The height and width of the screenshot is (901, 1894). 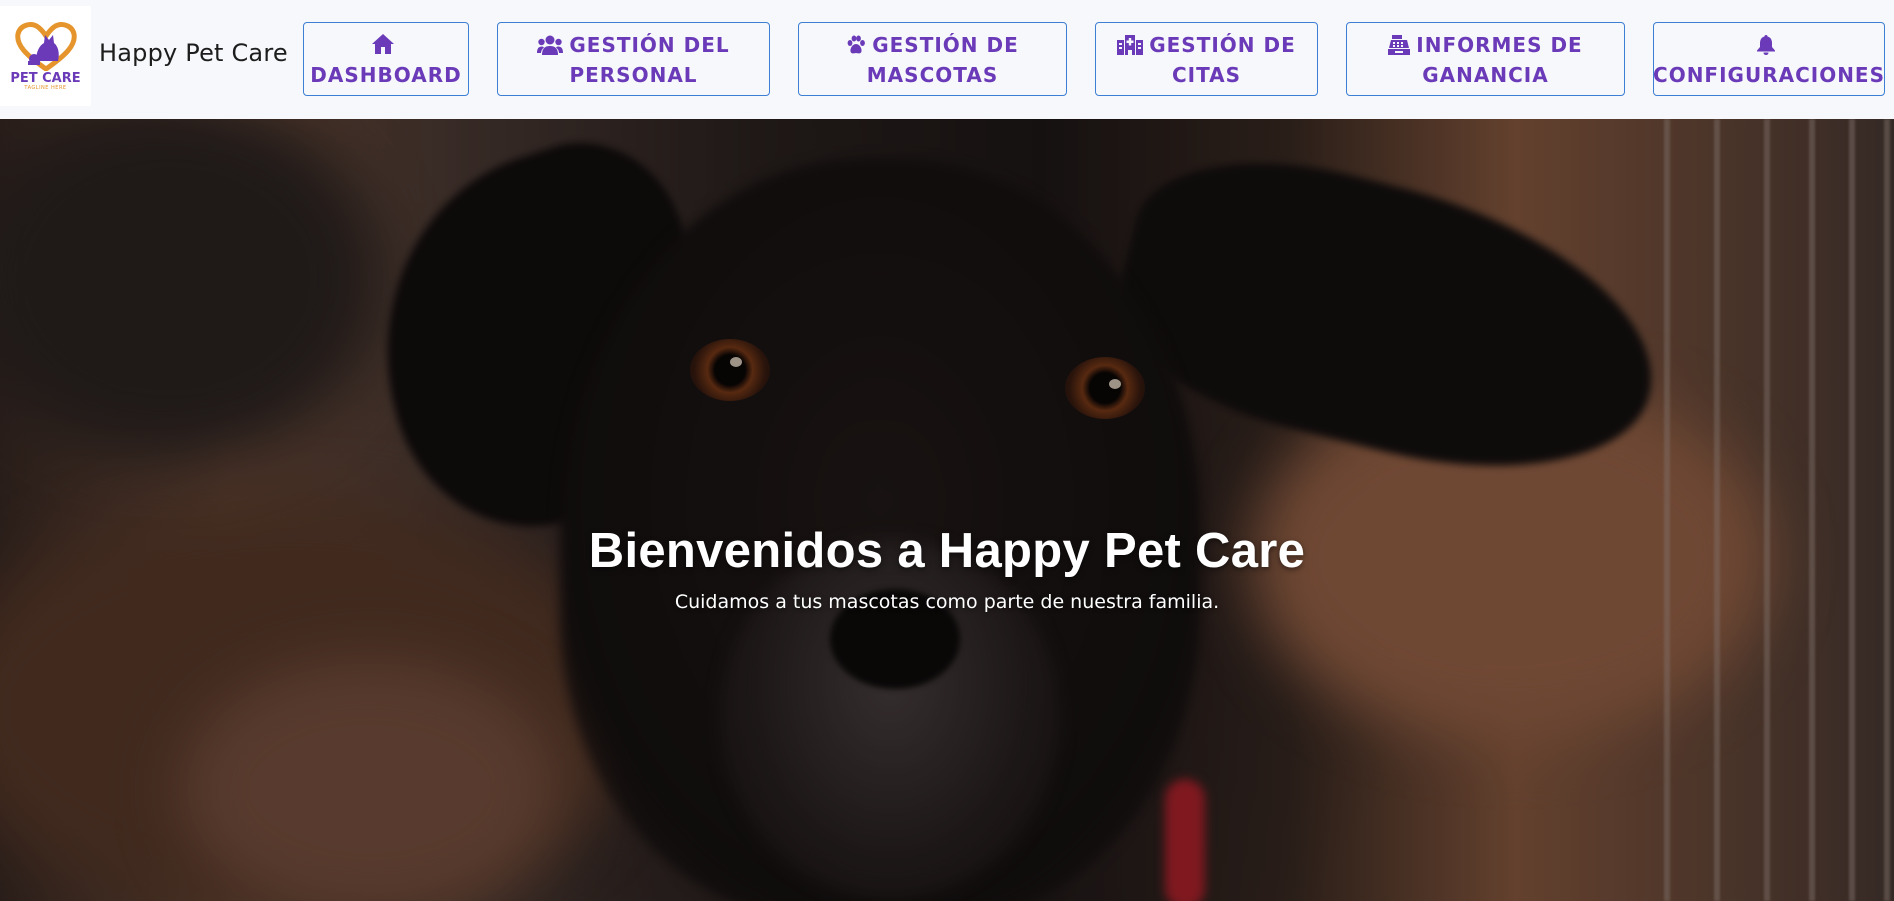 I want to click on logo: PET CARE TAGLINE HERE, so click(x=45, y=56).